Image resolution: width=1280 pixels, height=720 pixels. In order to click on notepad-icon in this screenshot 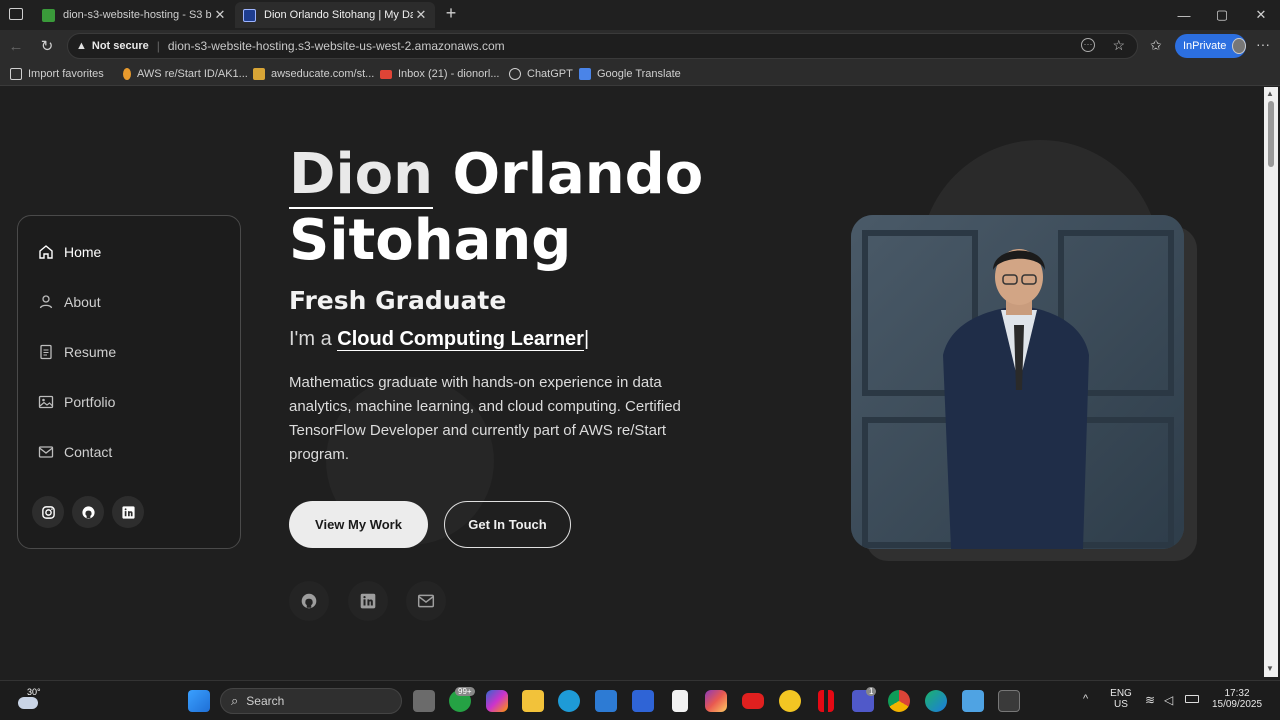, I will do `click(973, 701)`.